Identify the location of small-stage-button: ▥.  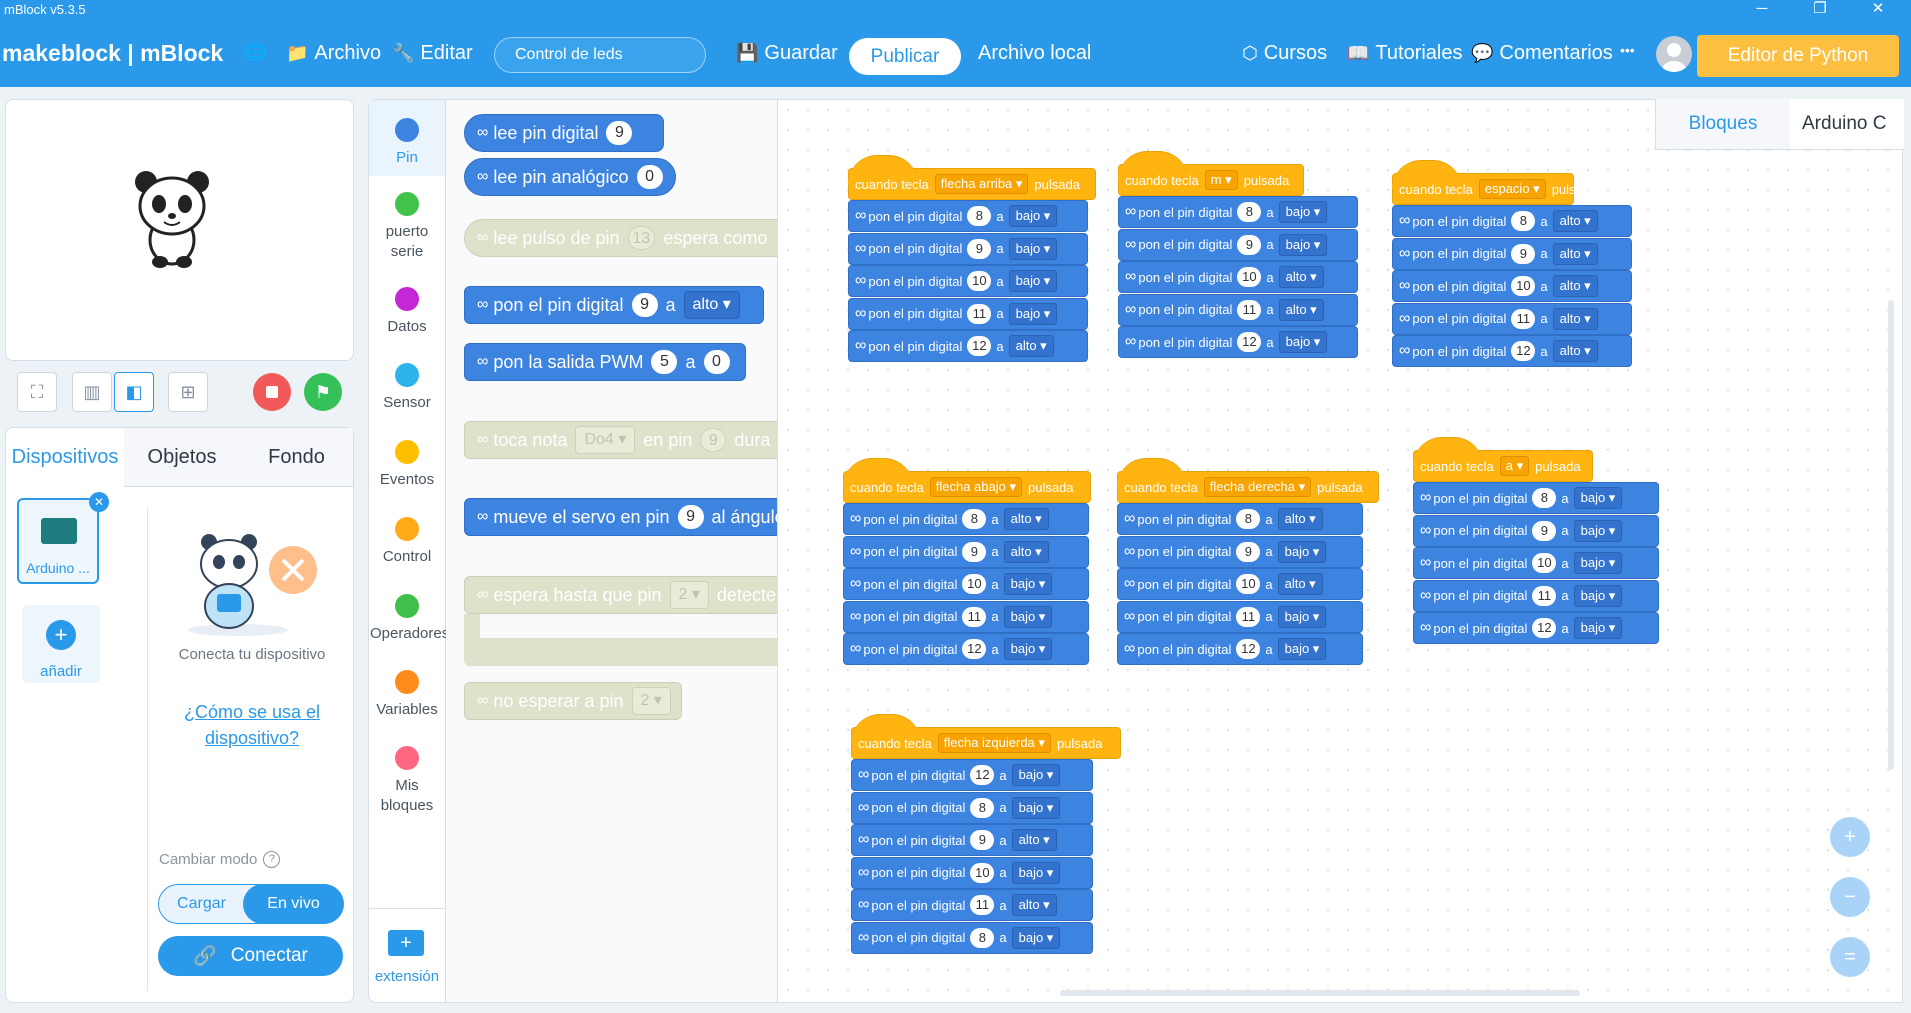
(92, 392).